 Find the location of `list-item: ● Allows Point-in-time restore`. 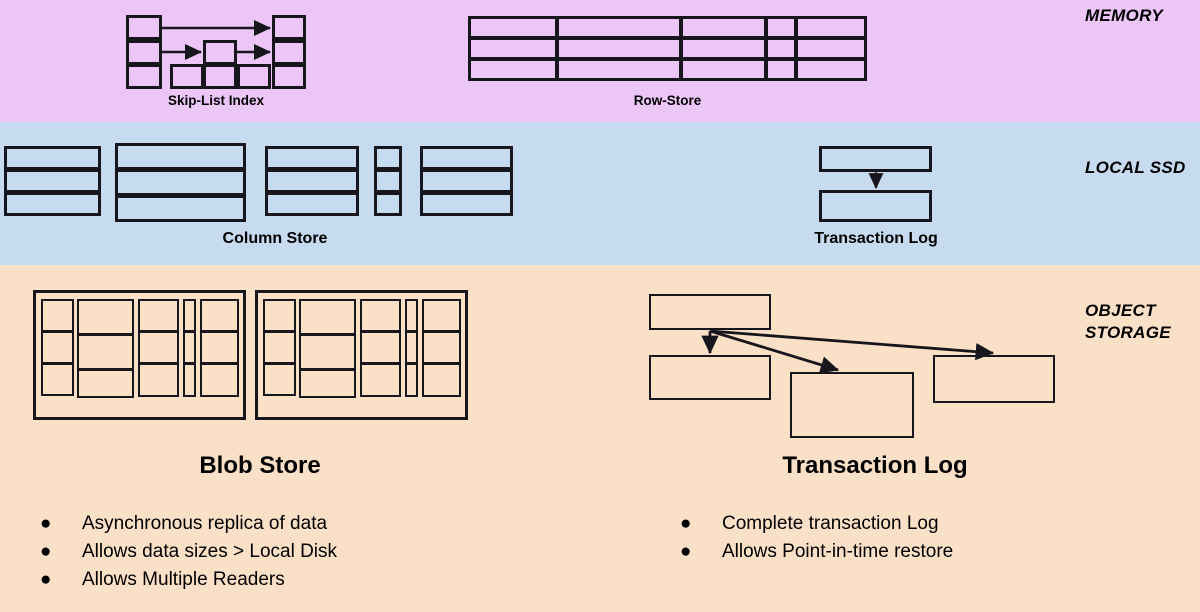

list-item: ● Allows Point-in-time restore is located at coordinates (816, 552).